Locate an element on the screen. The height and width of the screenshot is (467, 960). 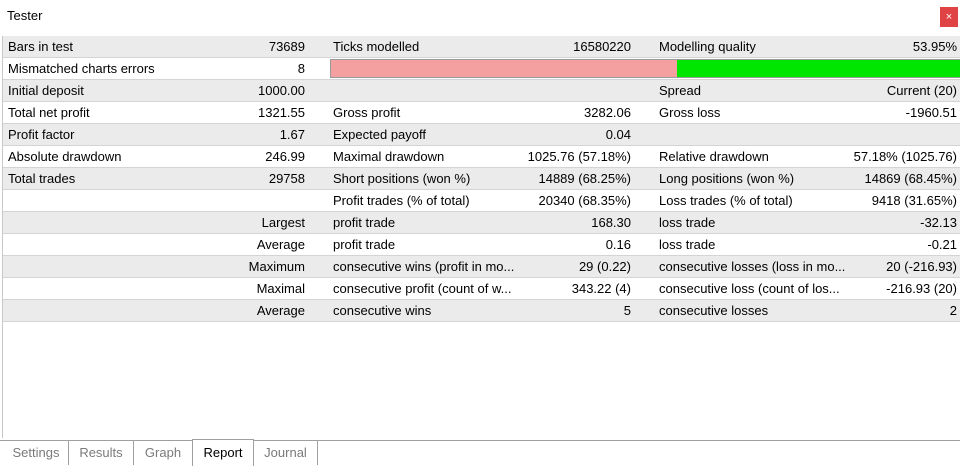
value-spread: Current (20) is located at coordinates (921, 90).